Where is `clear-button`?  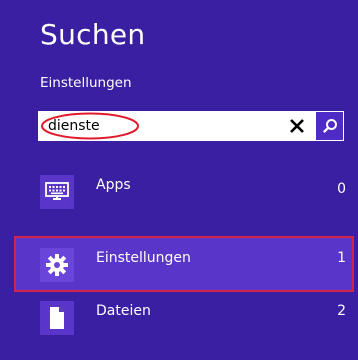
clear-button is located at coordinates (297, 126).